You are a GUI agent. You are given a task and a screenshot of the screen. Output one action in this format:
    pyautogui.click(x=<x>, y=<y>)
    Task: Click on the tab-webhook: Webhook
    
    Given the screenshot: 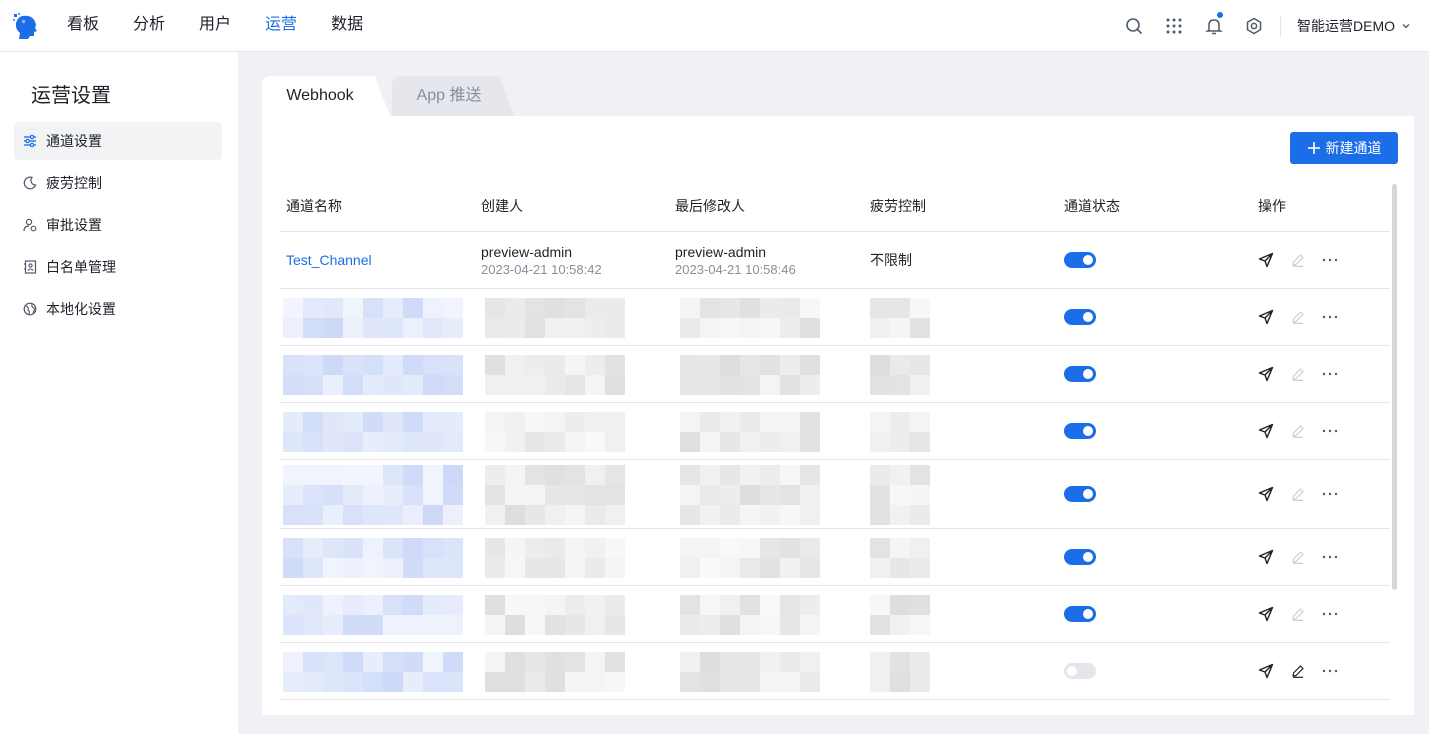 What is the action you would take?
    pyautogui.click(x=326, y=96)
    